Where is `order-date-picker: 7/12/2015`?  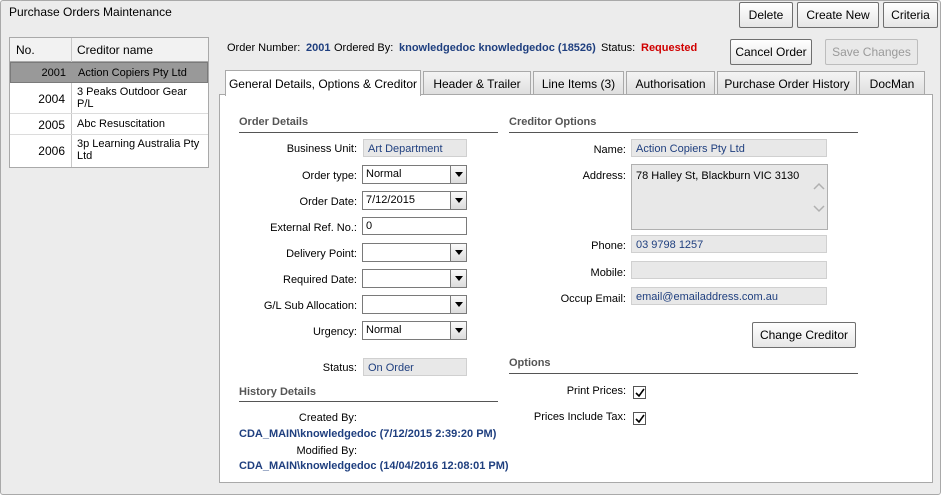 order-date-picker: 7/12/2015 is located at coordinates (414, 200).